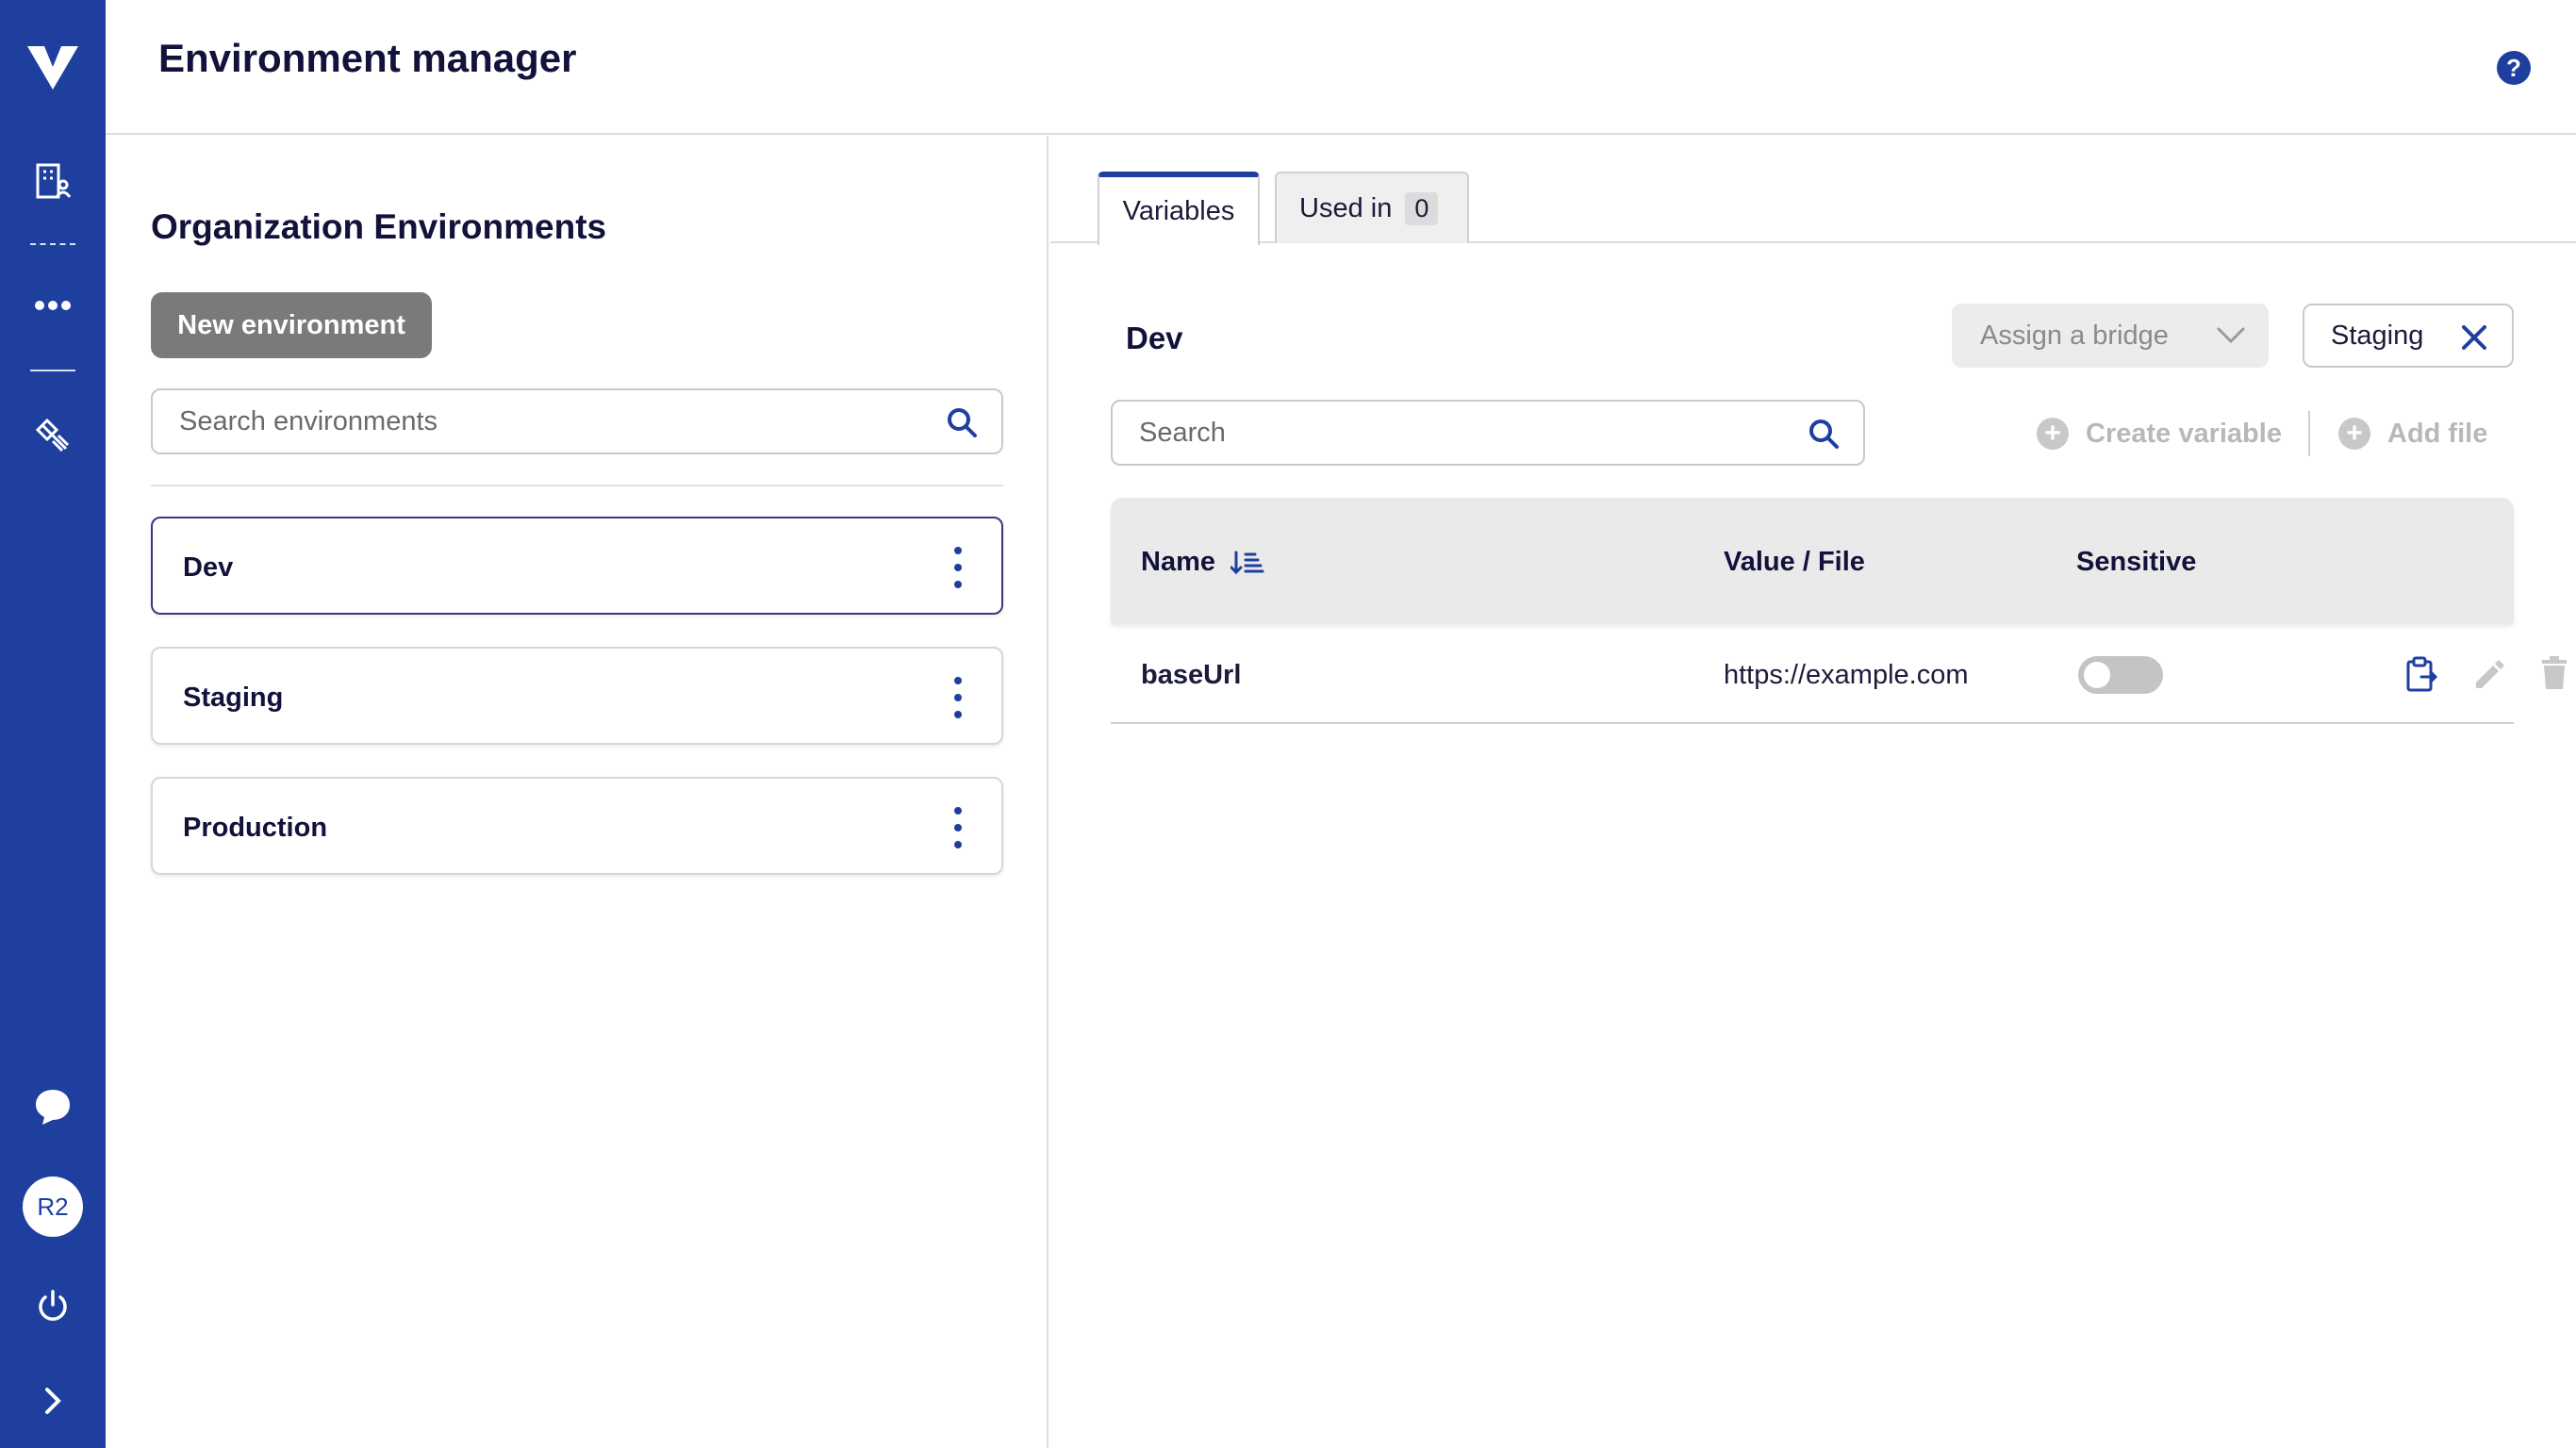  I want to click on count-badge: 0, so click(1422, 208).